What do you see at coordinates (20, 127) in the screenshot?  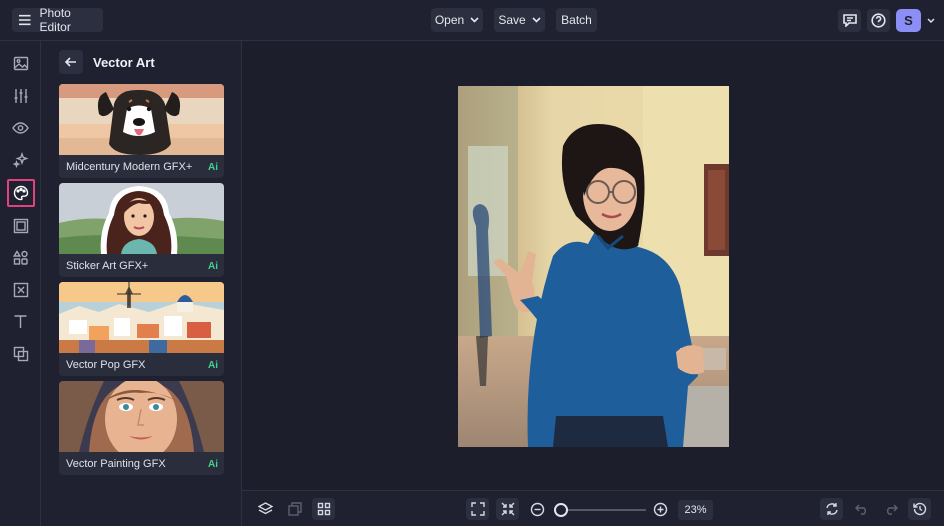 I see `eye-icon` at bounding box center [20, 127].